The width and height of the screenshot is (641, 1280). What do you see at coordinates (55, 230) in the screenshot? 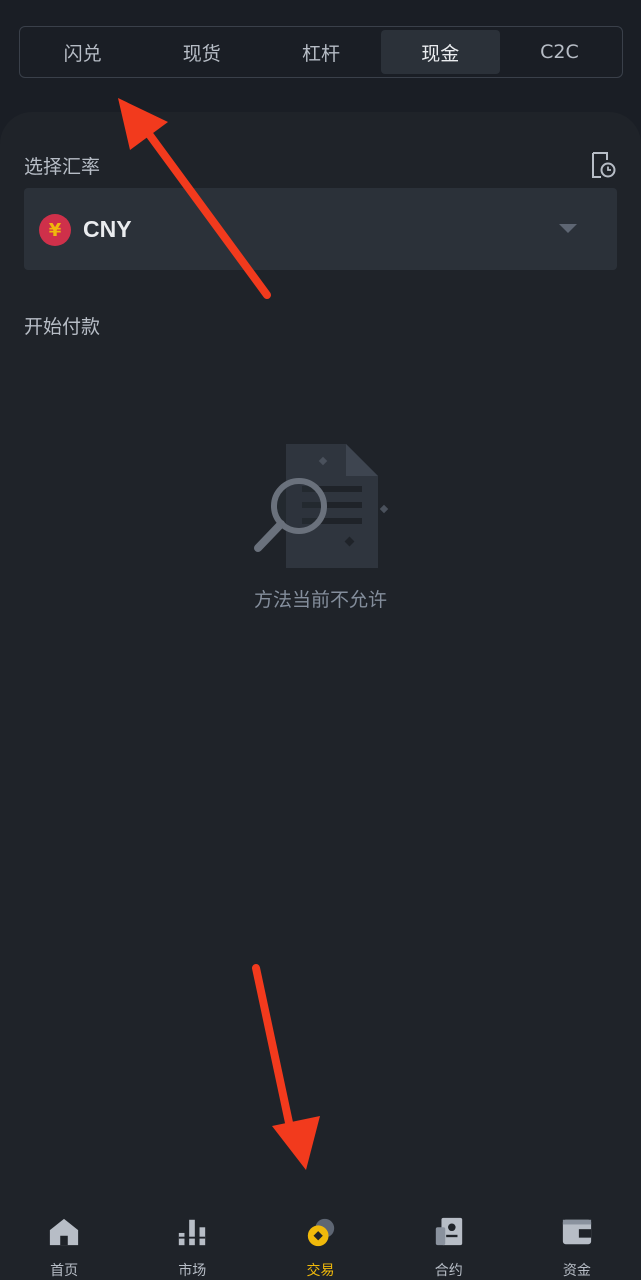
I see `cny-coin-icon: ¥` at bounding box center [55, 230].